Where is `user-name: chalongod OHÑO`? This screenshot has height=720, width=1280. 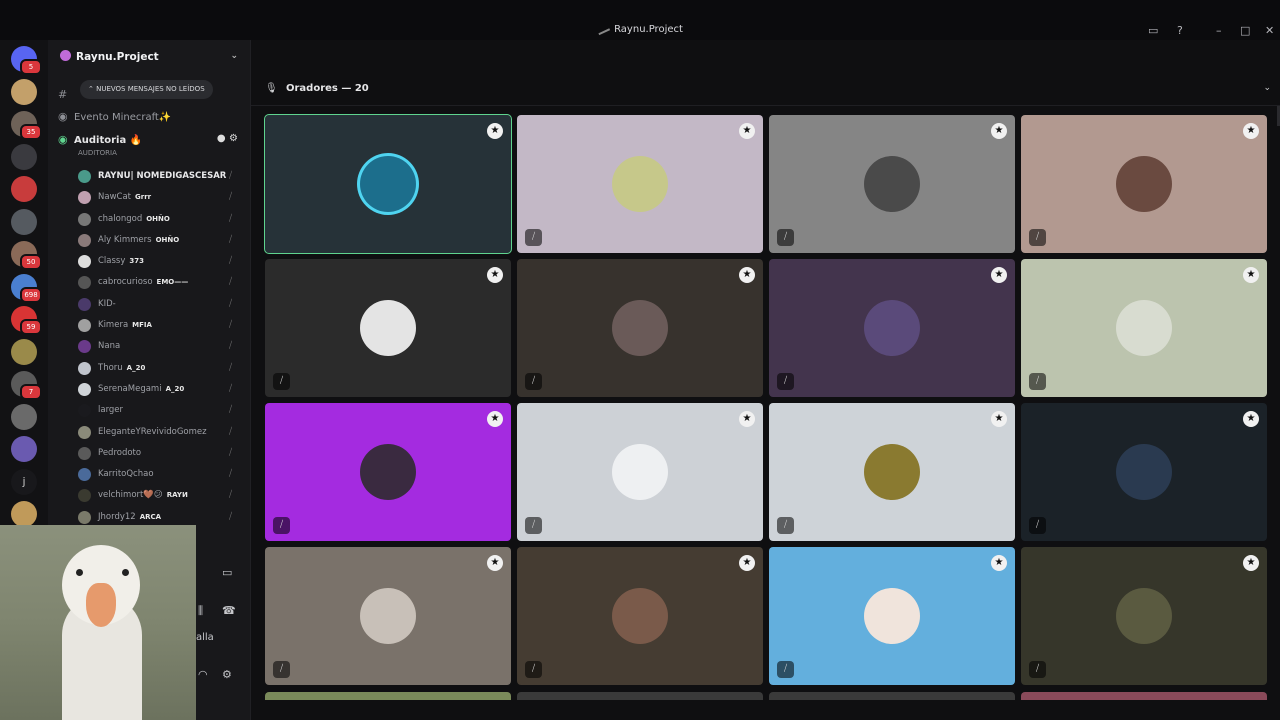 user-name: chalongod OHÑO is located at coordinates (134, 218).